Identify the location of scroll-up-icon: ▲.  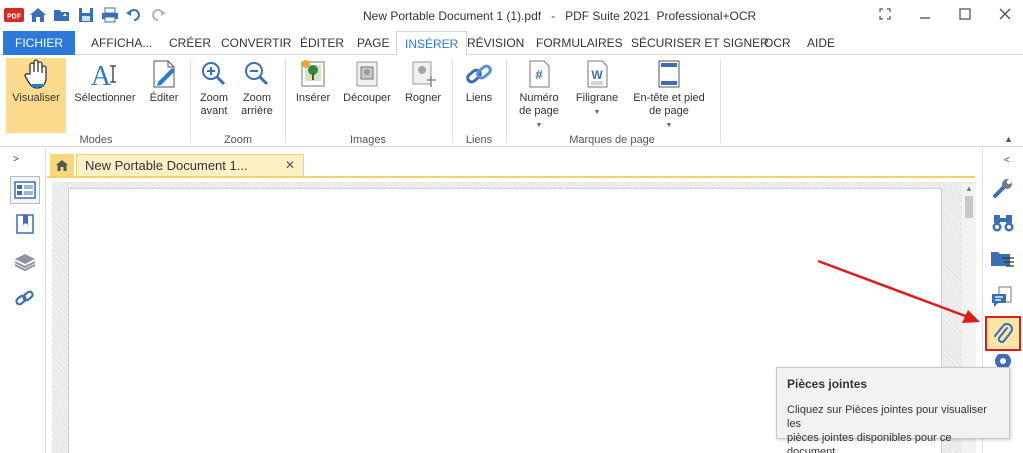
(969, 188).